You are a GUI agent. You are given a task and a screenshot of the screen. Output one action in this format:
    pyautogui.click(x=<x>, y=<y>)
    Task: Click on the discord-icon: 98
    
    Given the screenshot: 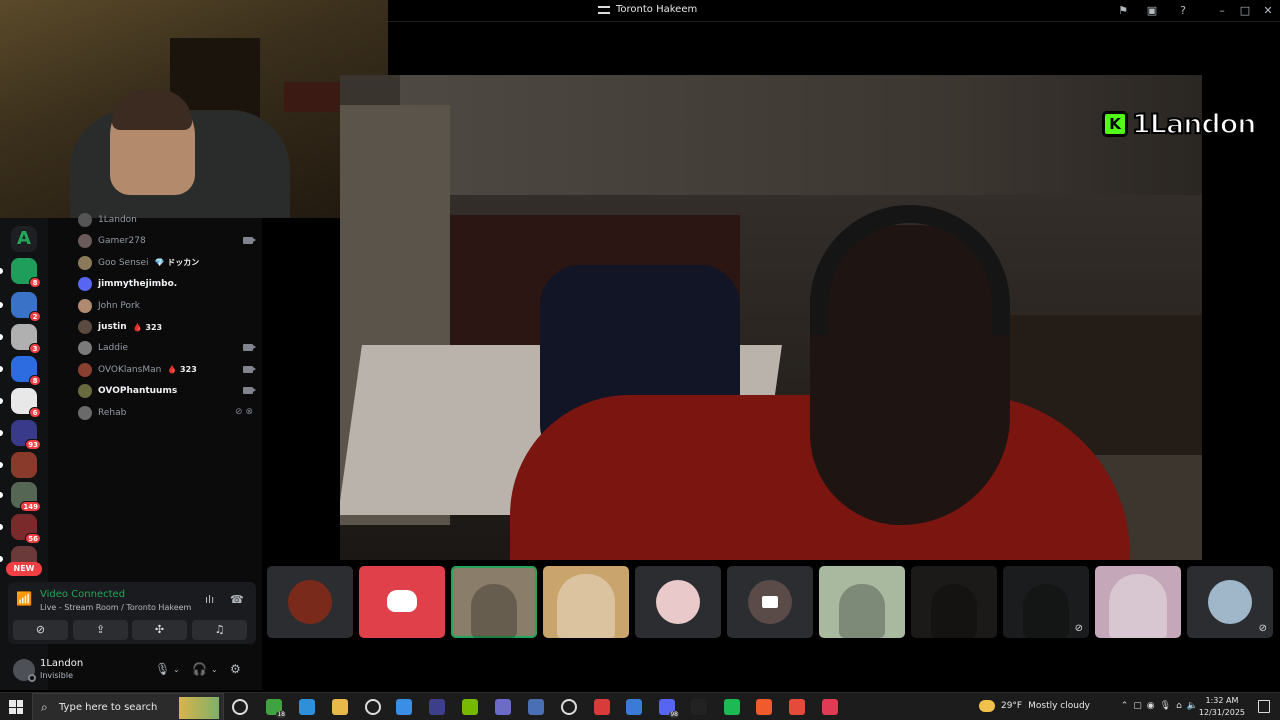 What is the action you would take?
    pyautogui.click(x=669, y=708)
    